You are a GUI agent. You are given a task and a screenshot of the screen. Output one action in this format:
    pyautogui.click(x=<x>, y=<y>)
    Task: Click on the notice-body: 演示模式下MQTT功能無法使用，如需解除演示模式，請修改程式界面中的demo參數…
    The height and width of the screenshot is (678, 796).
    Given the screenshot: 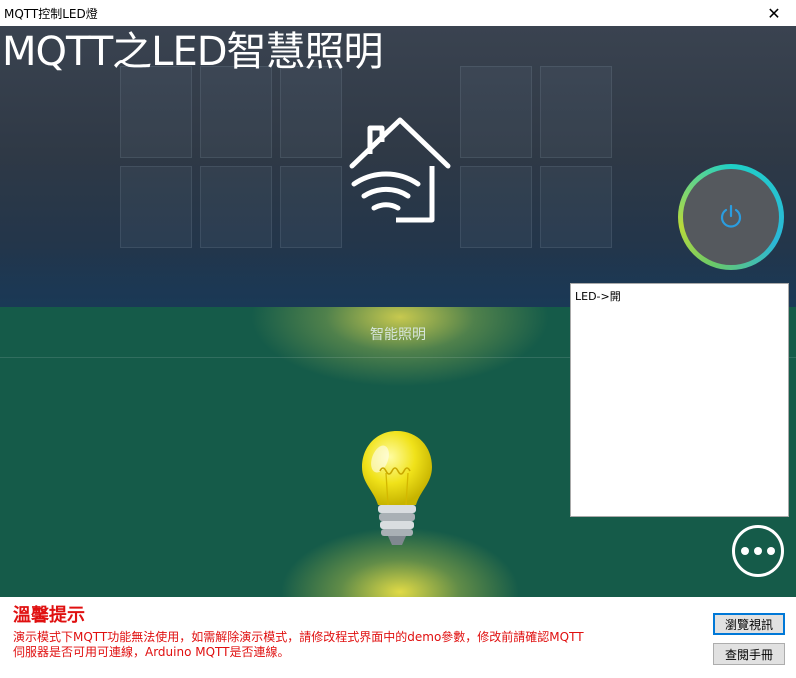 What is the action you would take?
    pyautogui.click(x=358, y=645)
    